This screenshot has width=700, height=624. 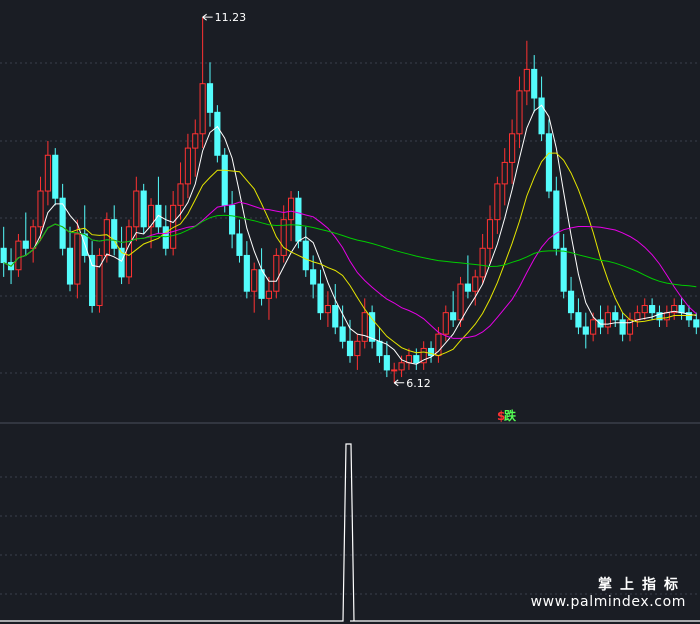 I want to click on high-price-label: 11.23, so click(x=231, y=17).